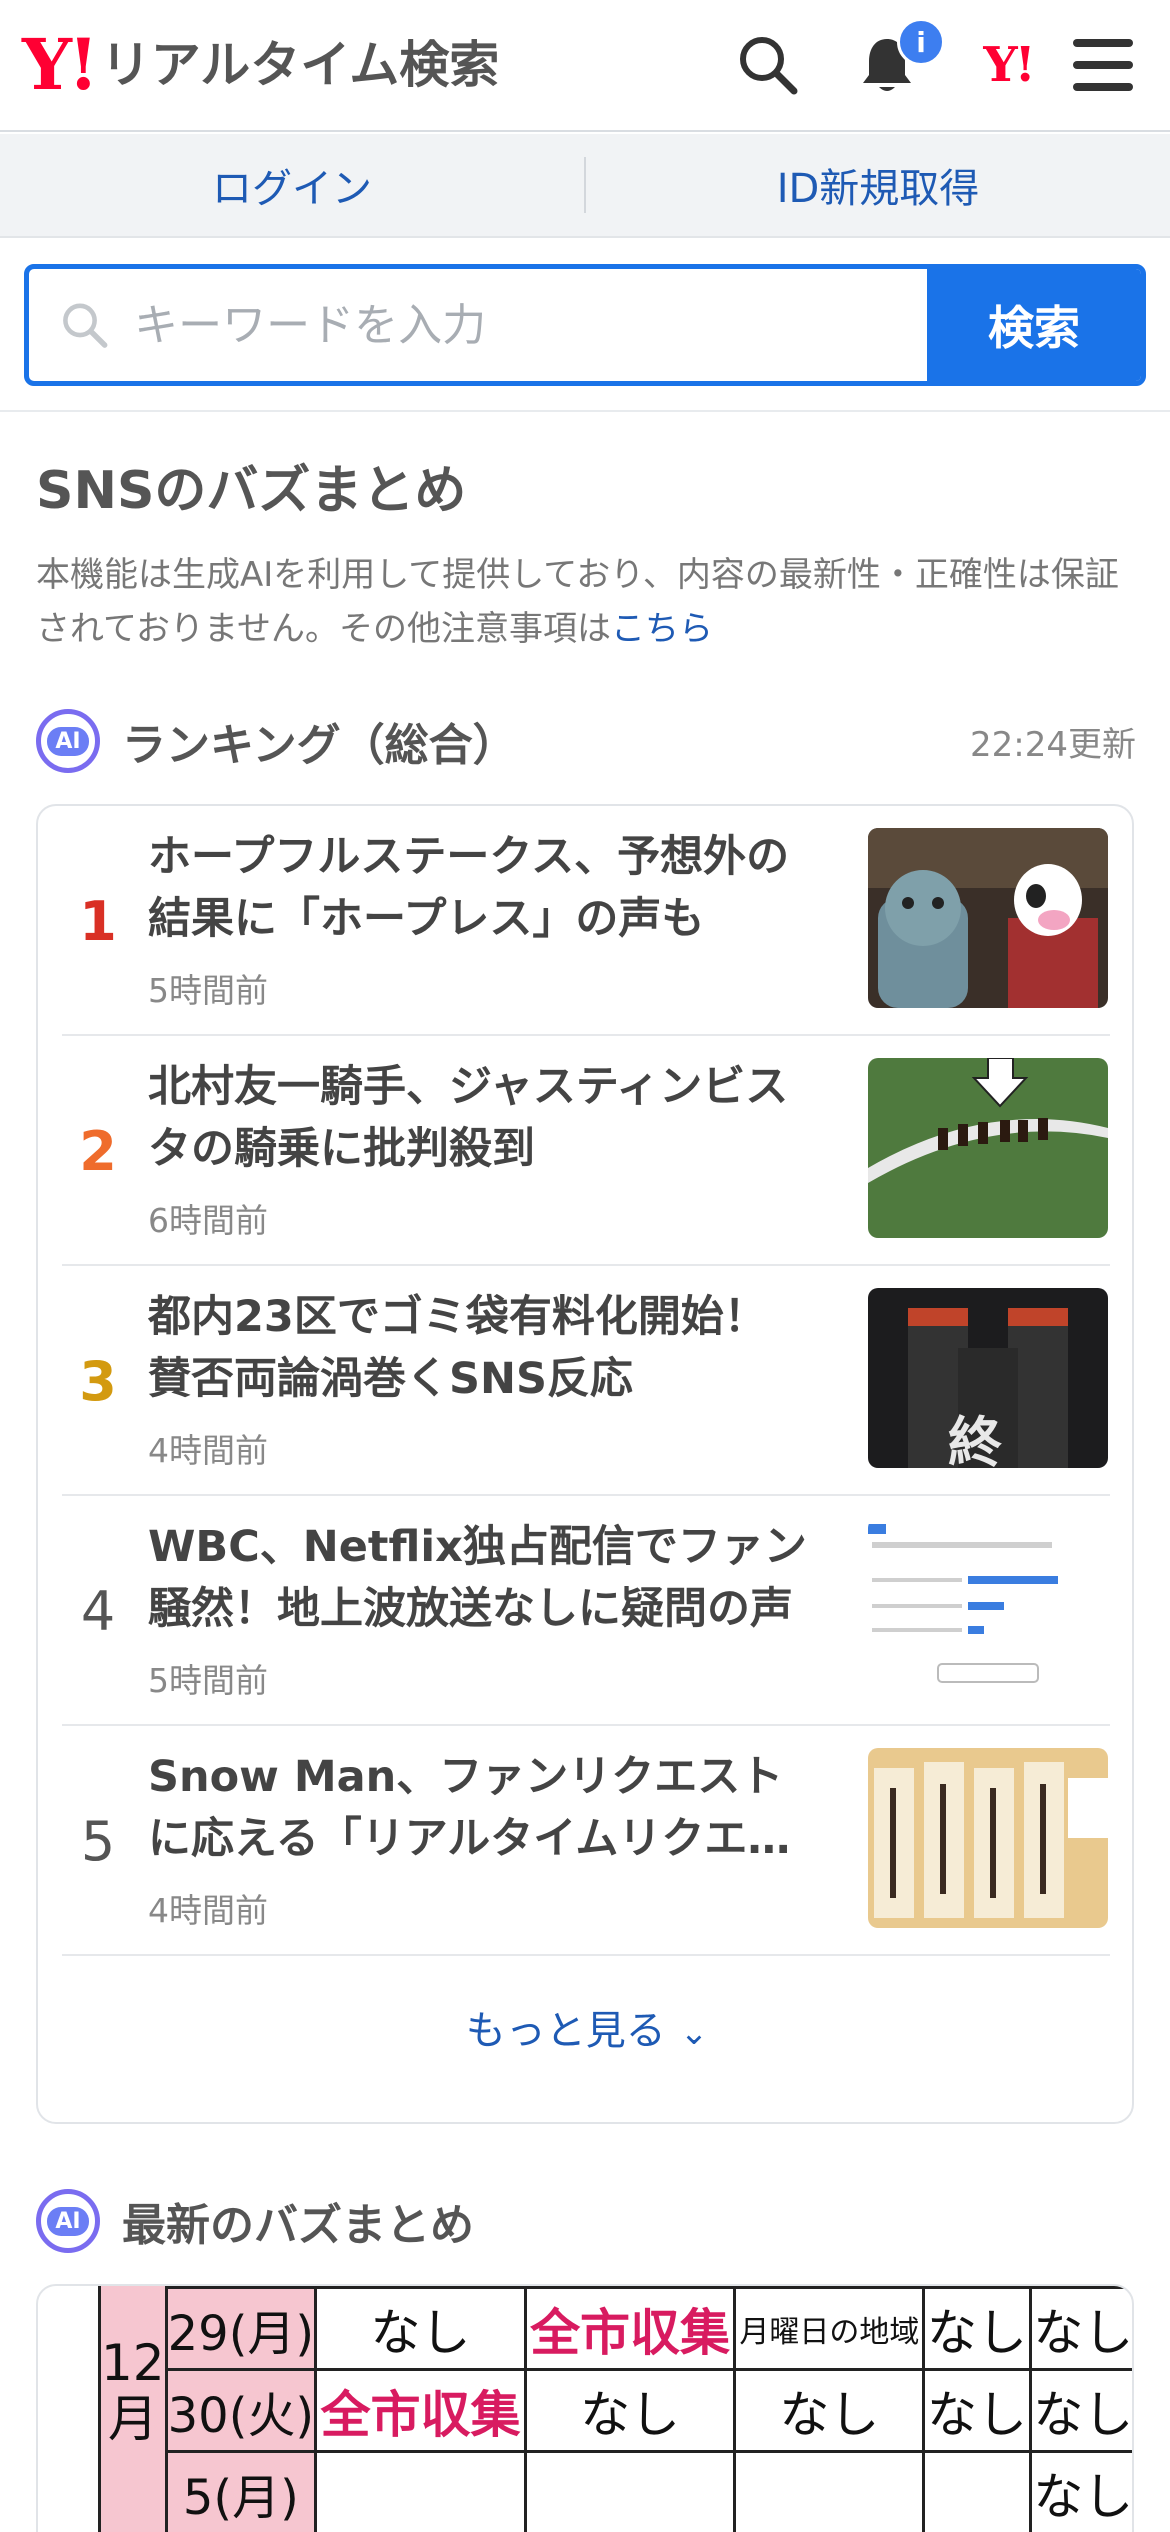 Image resolution: width=1170 pixels, height=2532 pixels. Describe the element at coordinates (478, 888) in the screenshot. I see `ranking-headline: ホープフルステークス、予想外の結果に「ホープレス」の声も` at that location.